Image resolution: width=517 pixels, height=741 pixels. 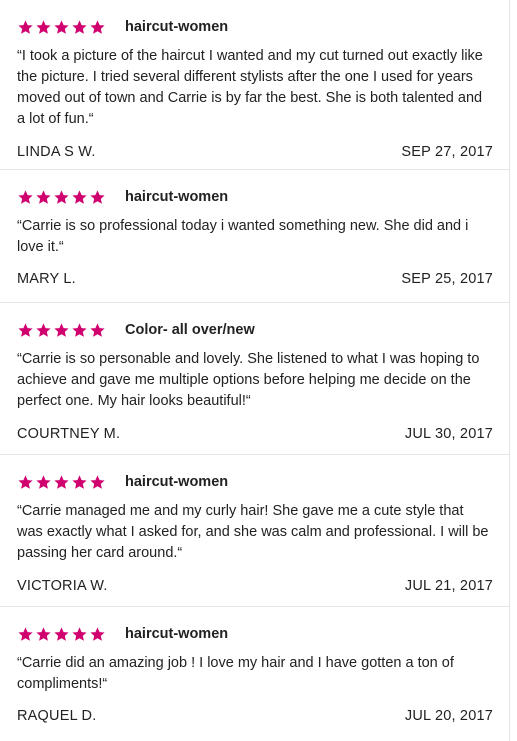 What do you see at coordinates (62, 586) in the screenshot?
I see `review-author: VICTORIA W.` at bounding box center [62, 586].